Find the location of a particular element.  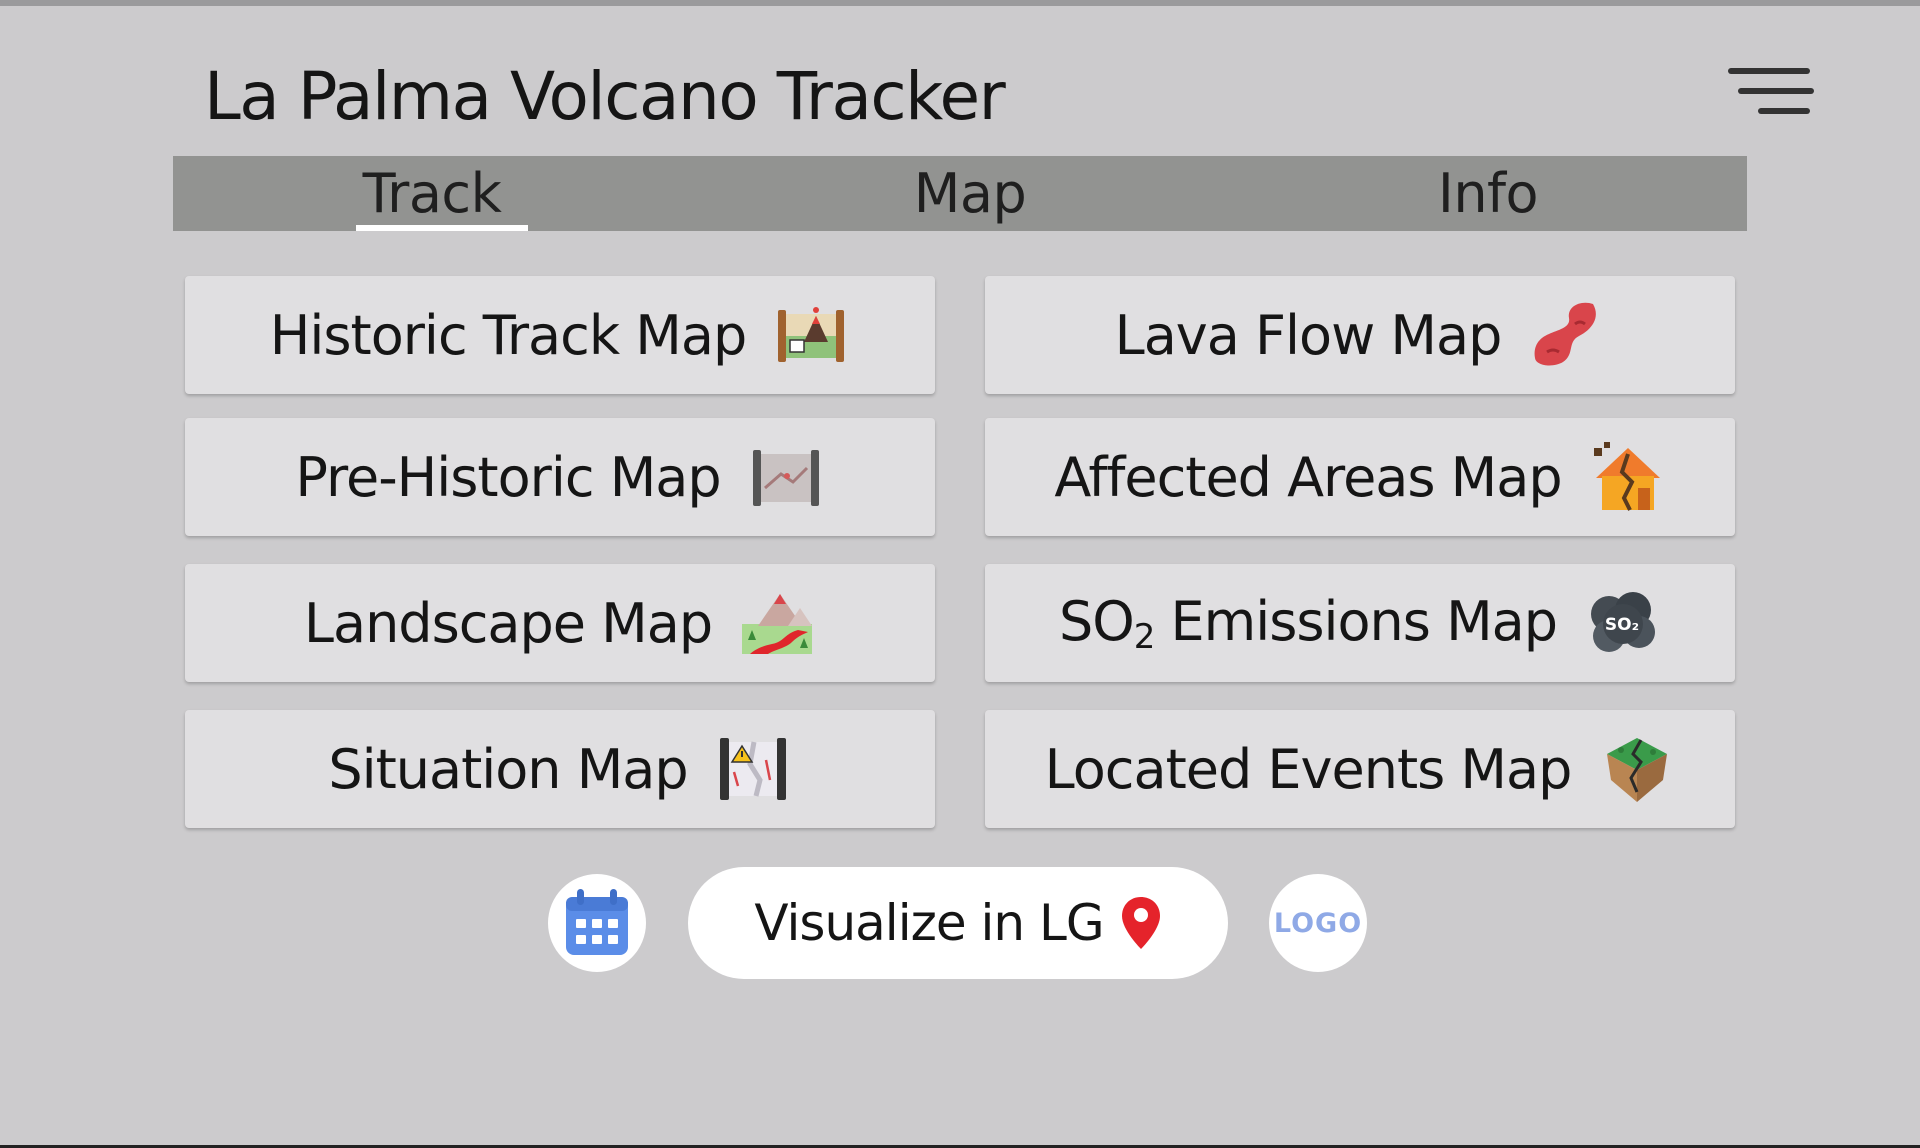

landscape-map-button: Landscape Map is located at coordinates (560, 623).